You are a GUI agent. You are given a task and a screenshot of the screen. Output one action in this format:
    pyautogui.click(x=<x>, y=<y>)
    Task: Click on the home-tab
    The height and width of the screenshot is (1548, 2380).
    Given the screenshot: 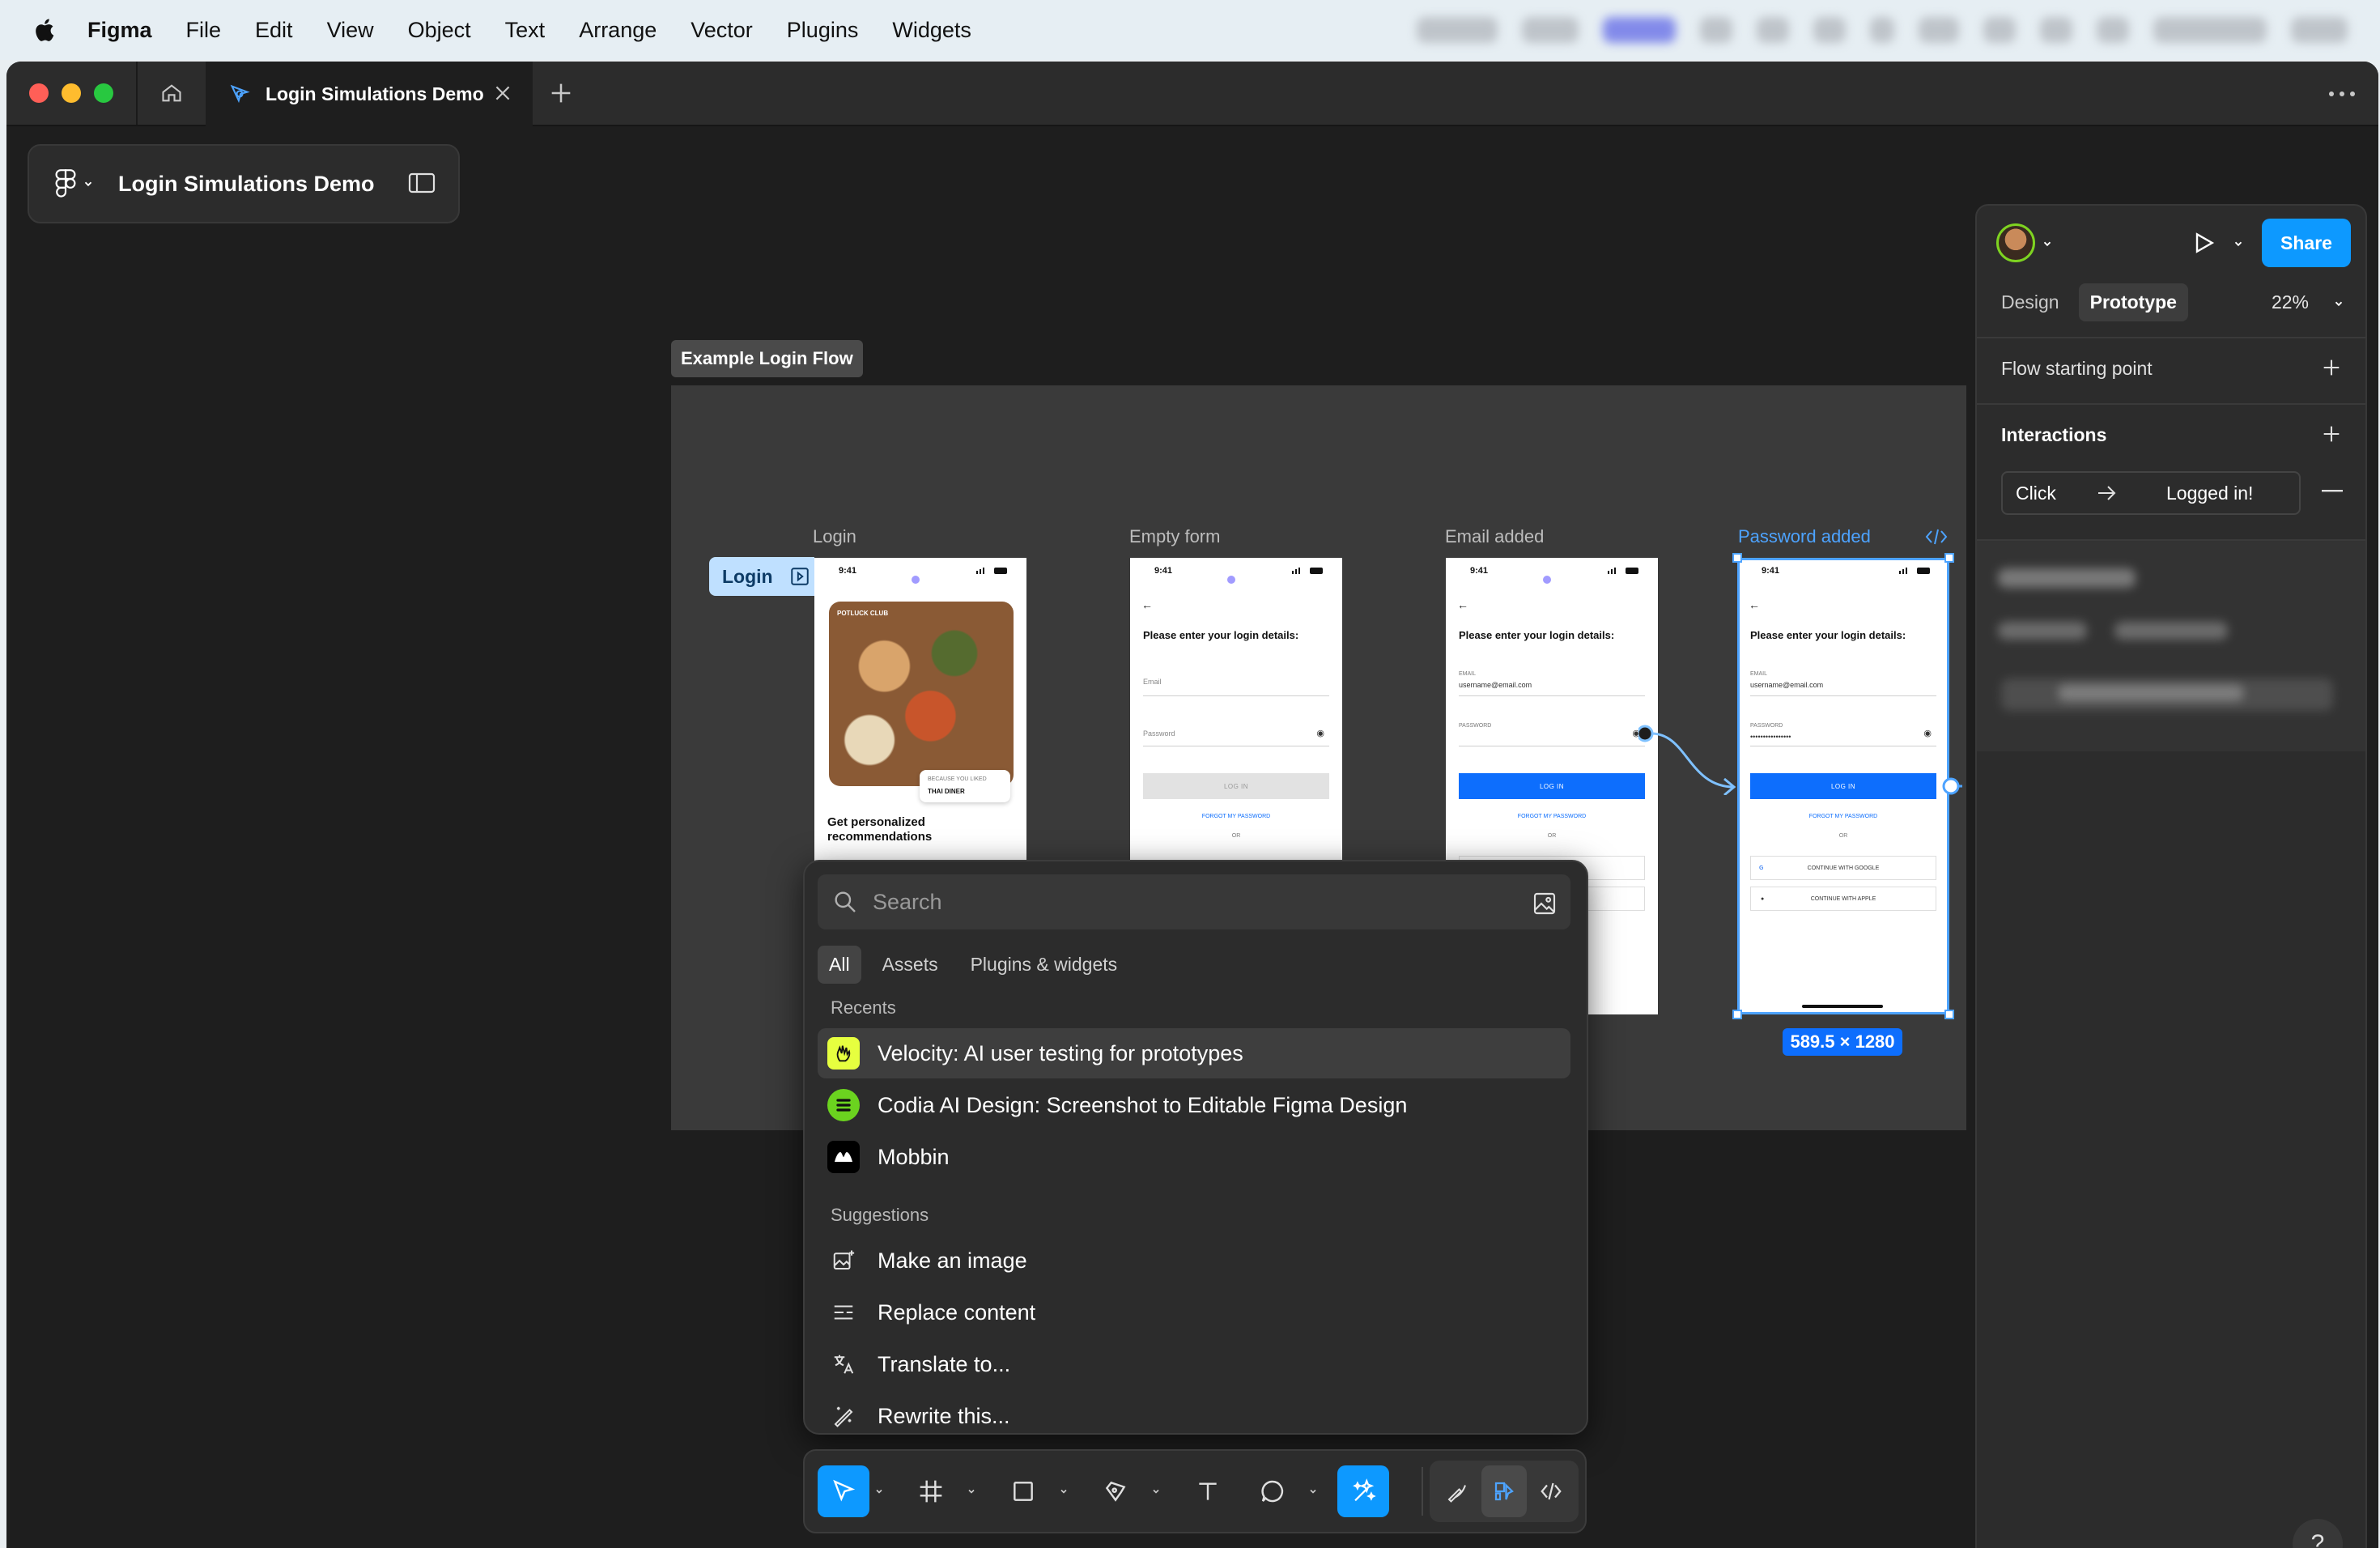 What is the action you would take?
    pyautogui.click(x=172, y=93)
    